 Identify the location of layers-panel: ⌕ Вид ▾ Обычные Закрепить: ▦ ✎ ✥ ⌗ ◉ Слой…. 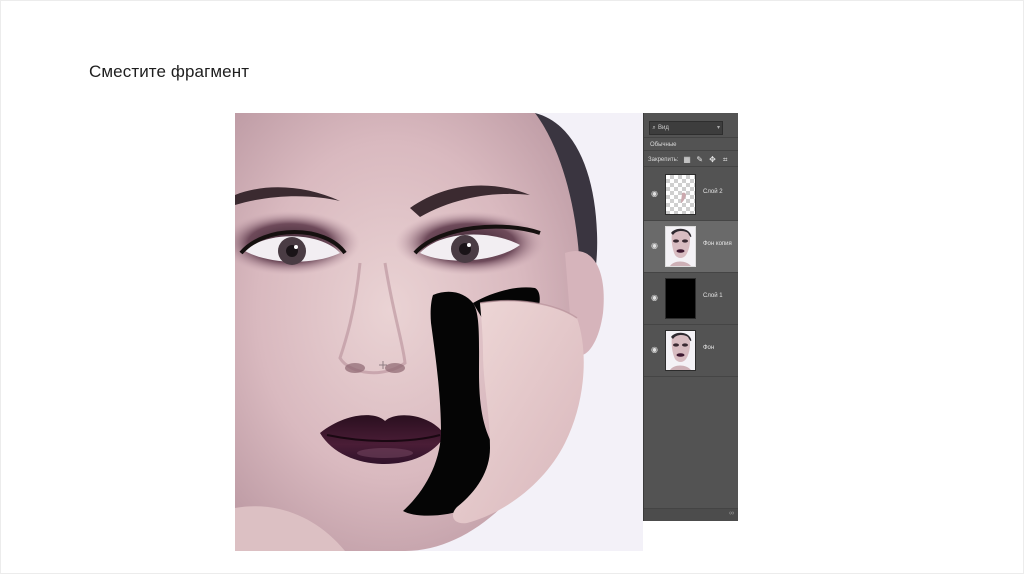
(690, 317).